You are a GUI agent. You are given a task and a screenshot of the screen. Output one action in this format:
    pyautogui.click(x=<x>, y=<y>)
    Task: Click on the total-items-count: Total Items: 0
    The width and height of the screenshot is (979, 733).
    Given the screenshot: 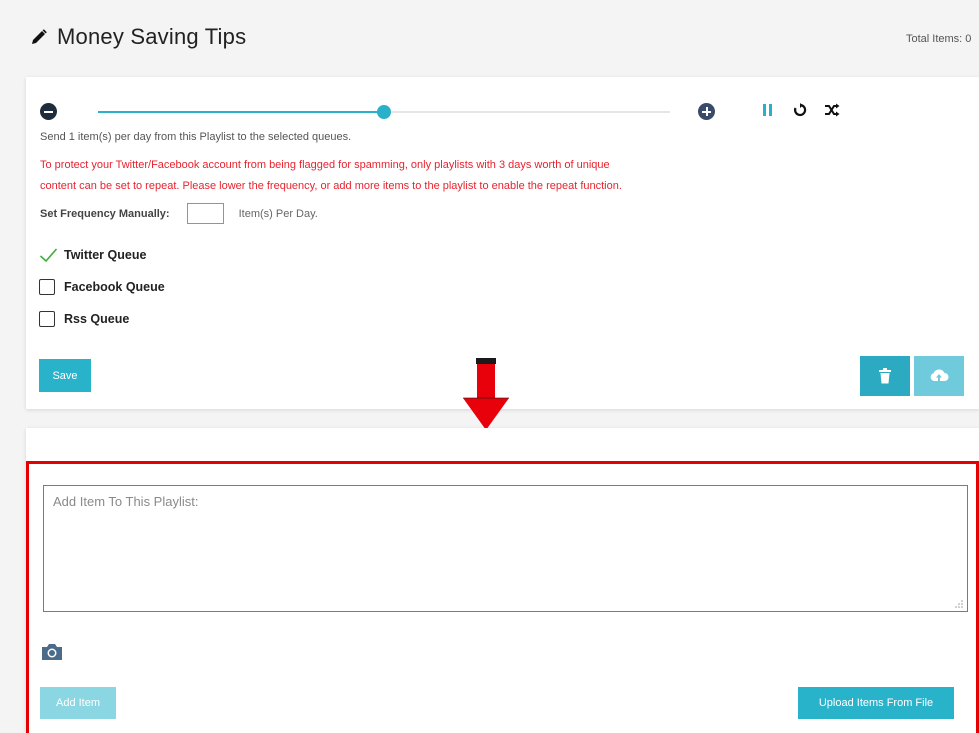 What is the action you would take?
    pyautogui.click(x=939, y=39)
    